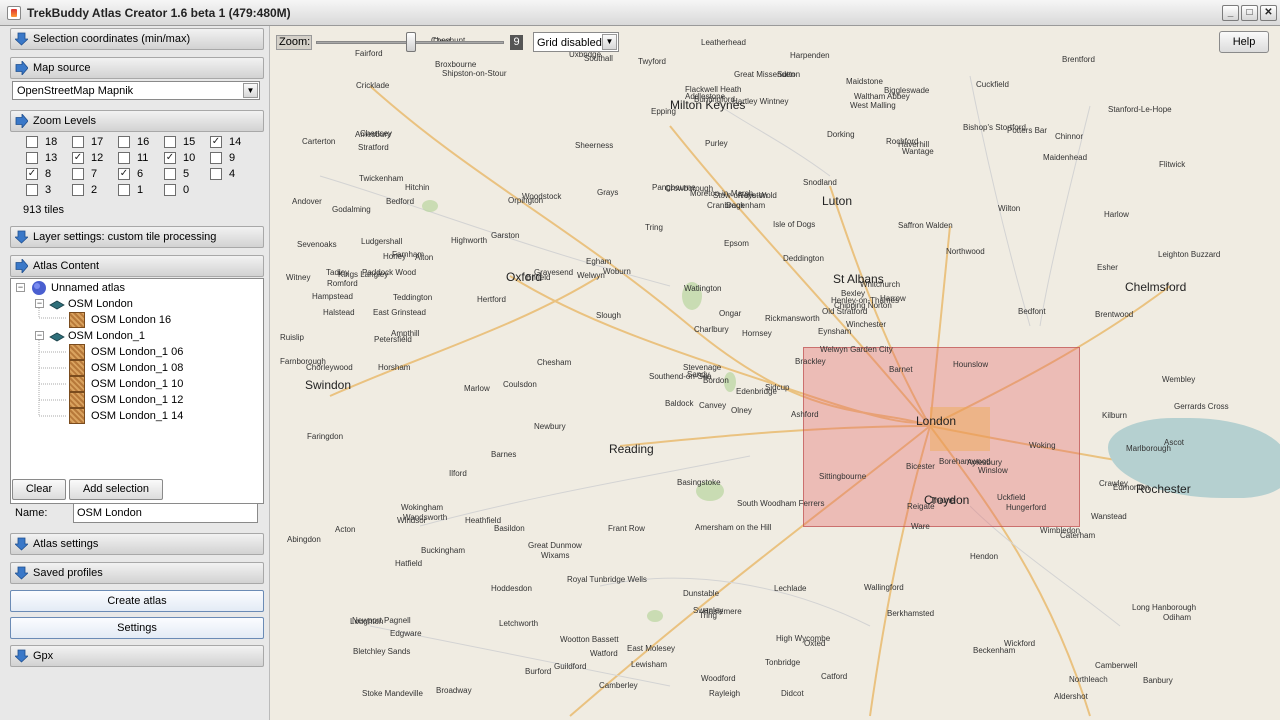 This screenshot has height=720, width=1280. What do you see at coordinates (39, 489) in the screenshot?
I see `clear-button: Clear` at bounding box center [39, 489].